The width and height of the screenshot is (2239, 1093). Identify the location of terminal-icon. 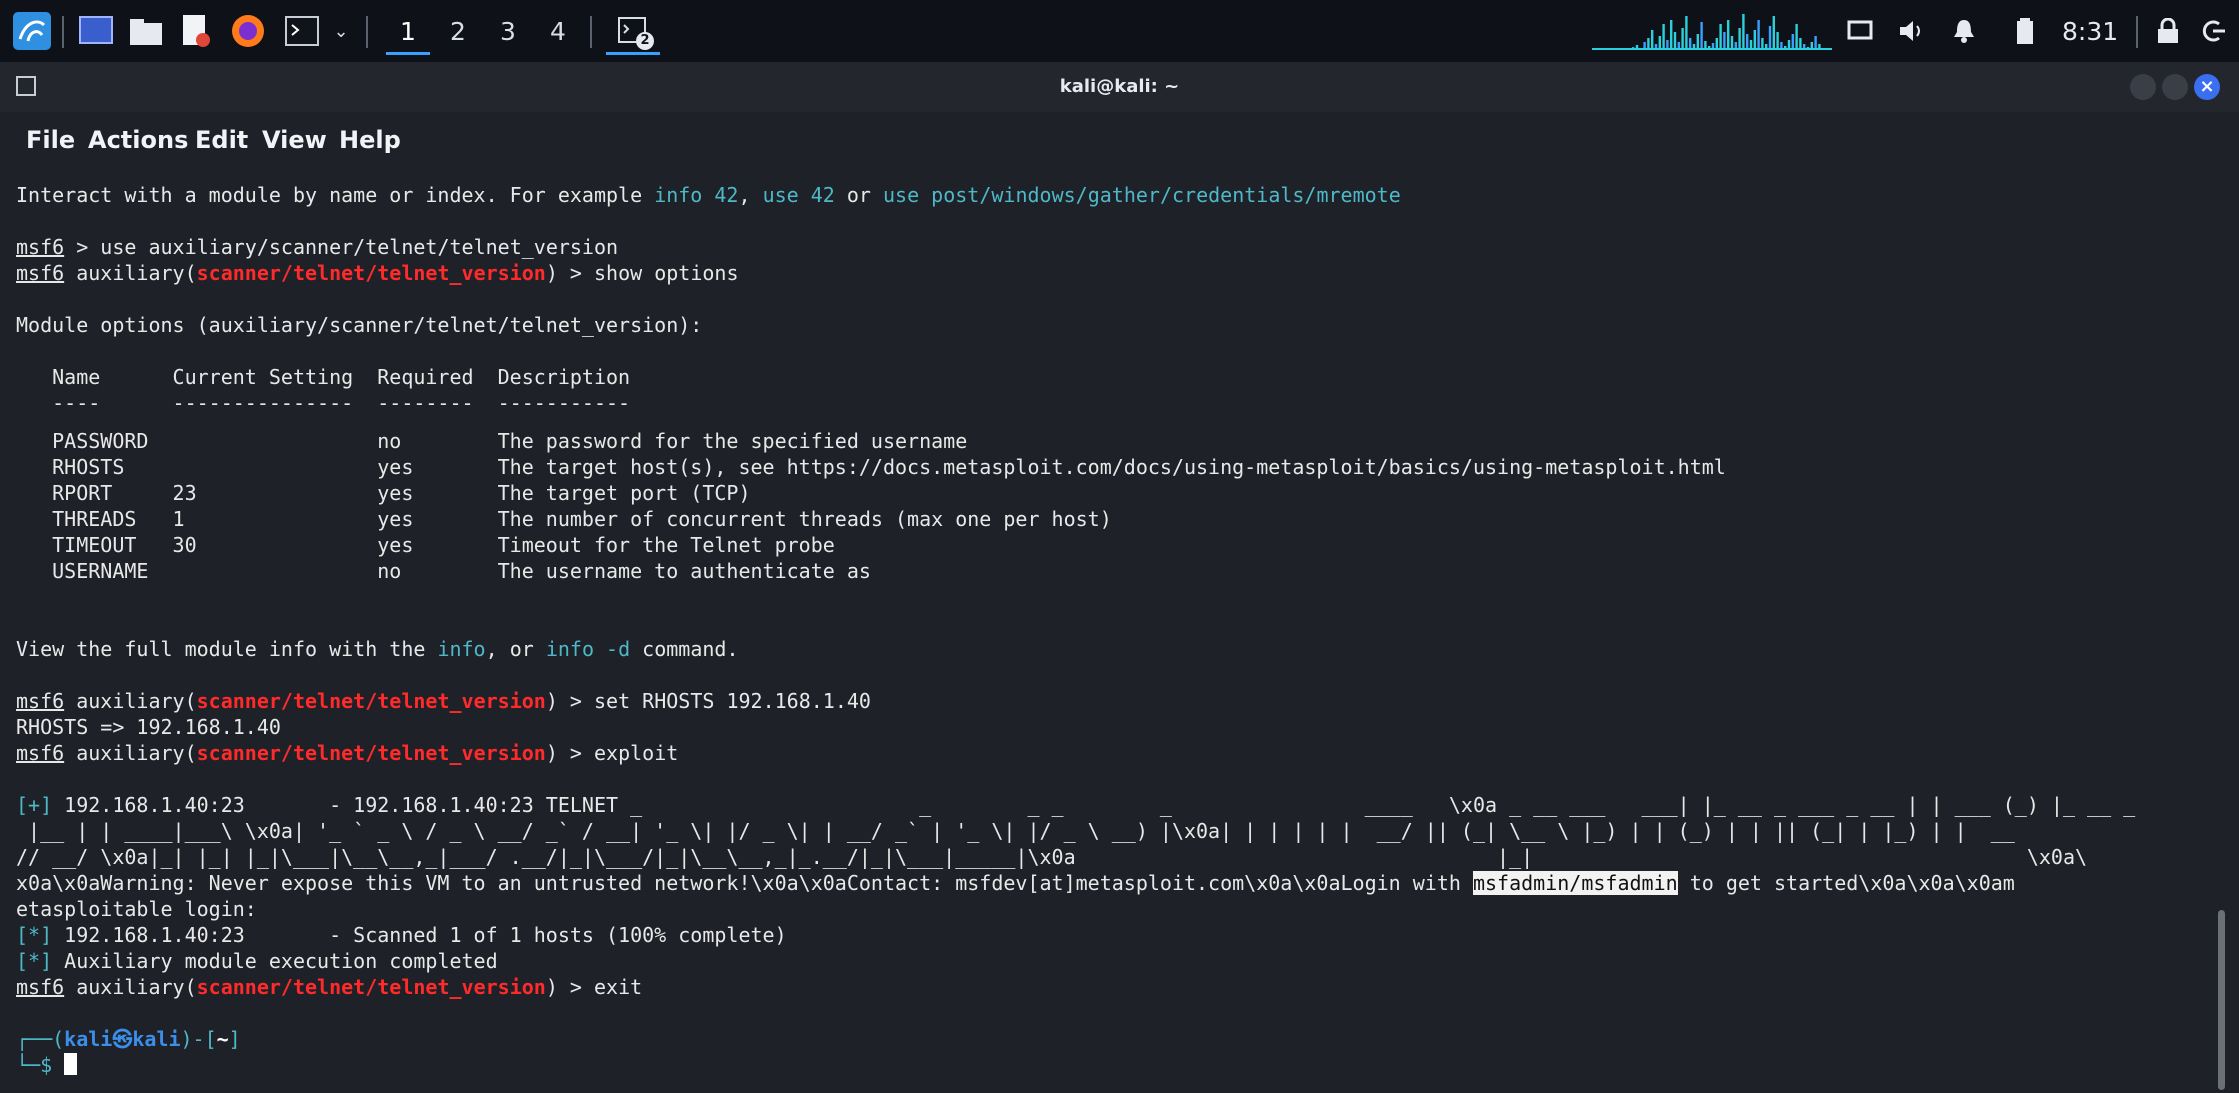
(302, 31).